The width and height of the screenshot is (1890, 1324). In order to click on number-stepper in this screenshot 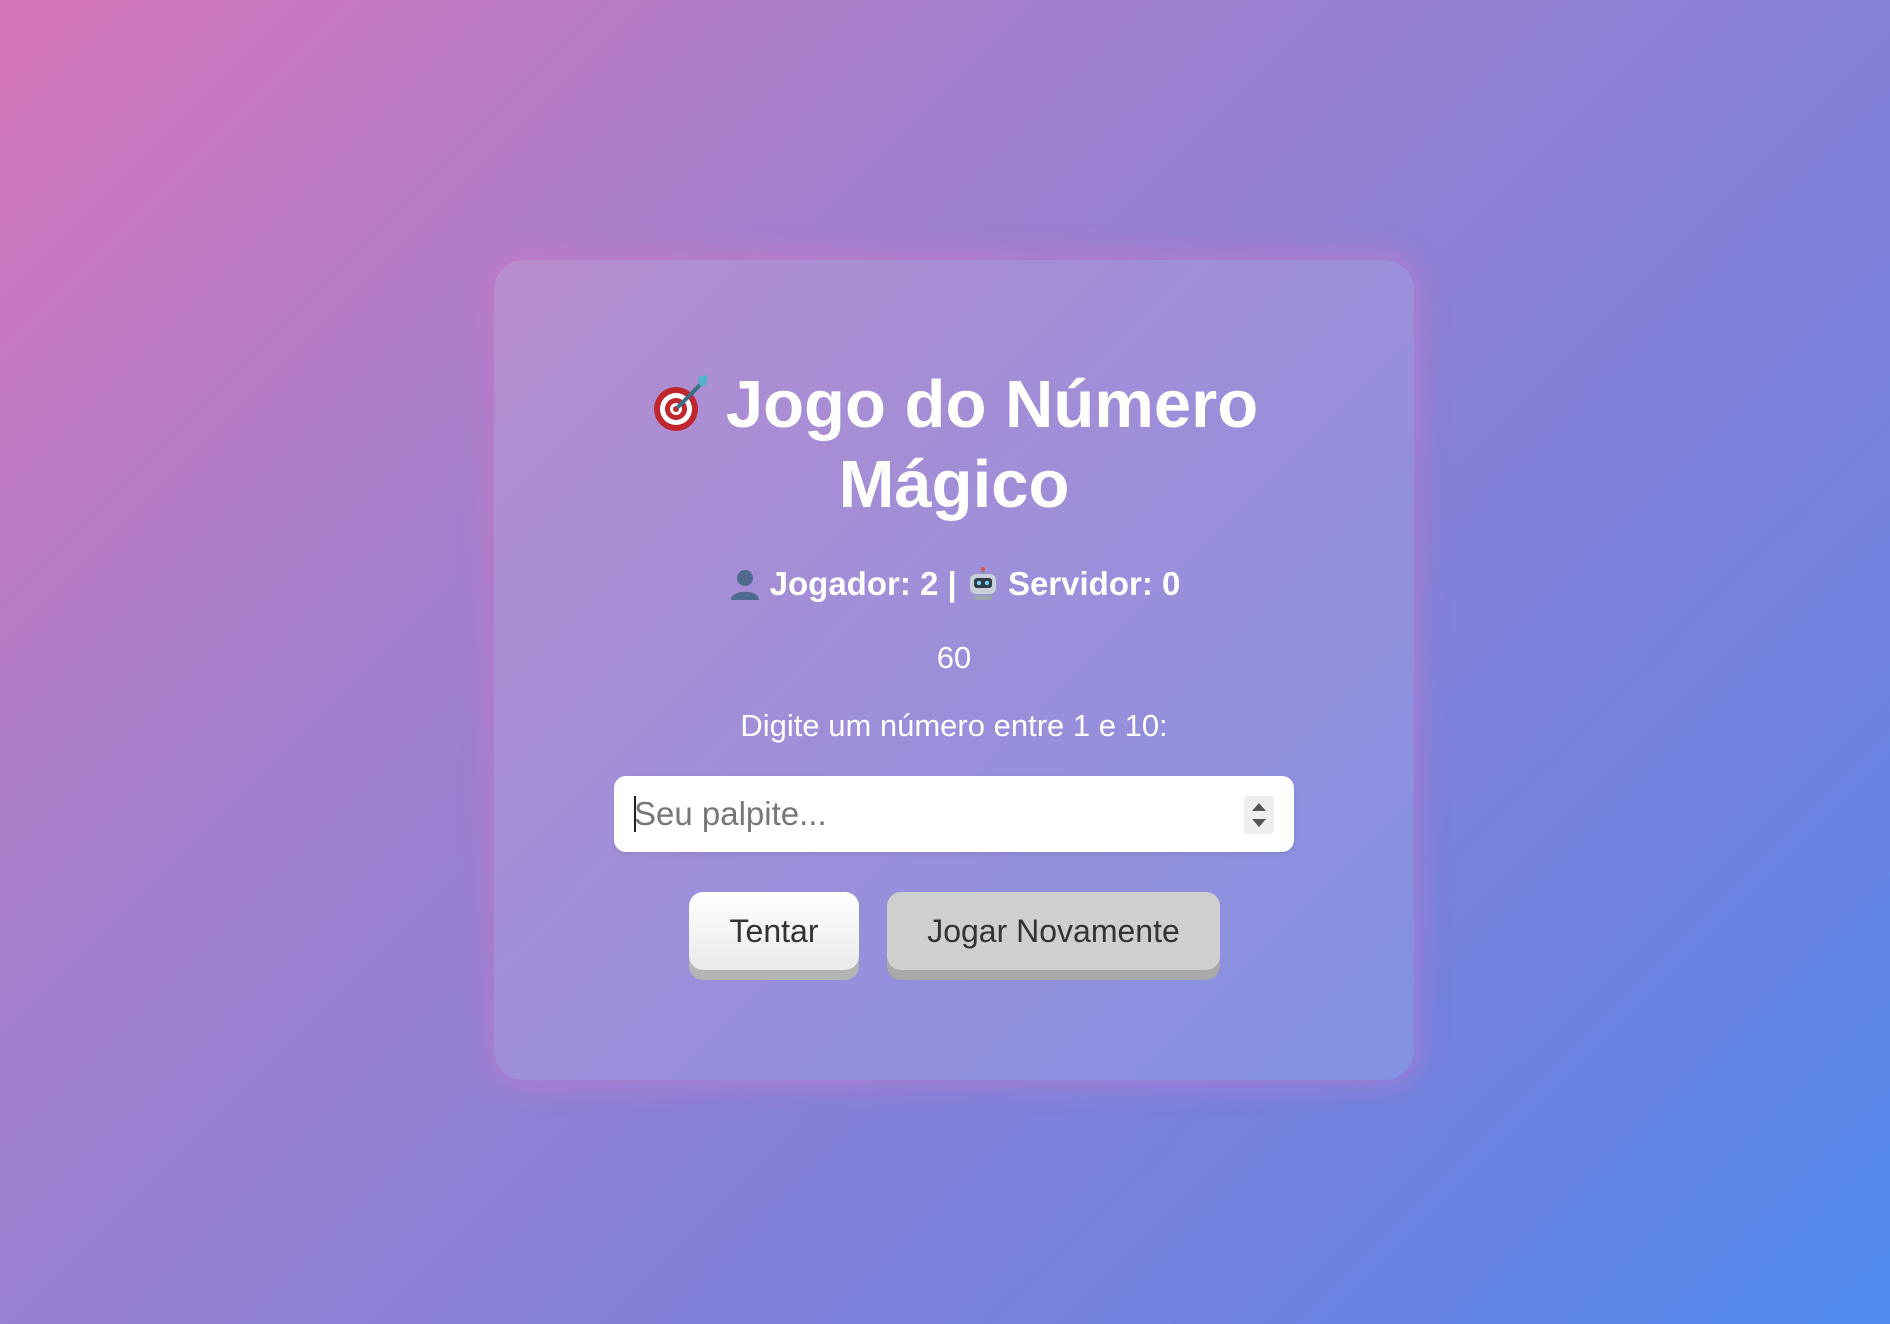, I will do `click(1259, 815)`.